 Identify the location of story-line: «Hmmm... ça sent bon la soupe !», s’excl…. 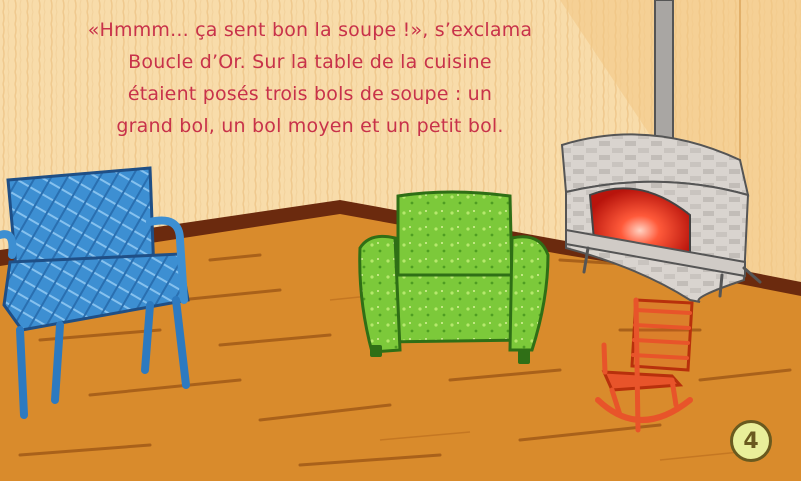
(310, 30).